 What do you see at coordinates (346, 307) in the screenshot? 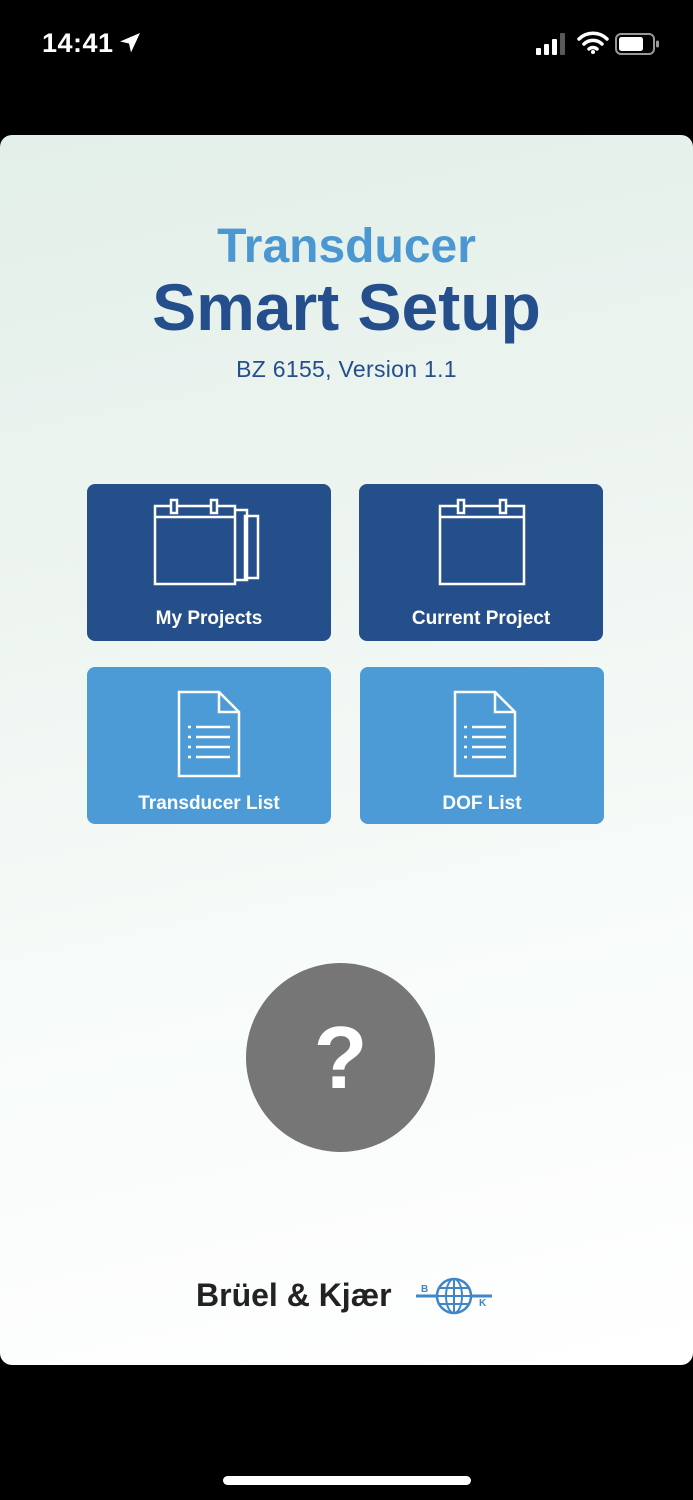
I see `app-title-smart-setup: Smart Setup` at bounding box center [346, 307].